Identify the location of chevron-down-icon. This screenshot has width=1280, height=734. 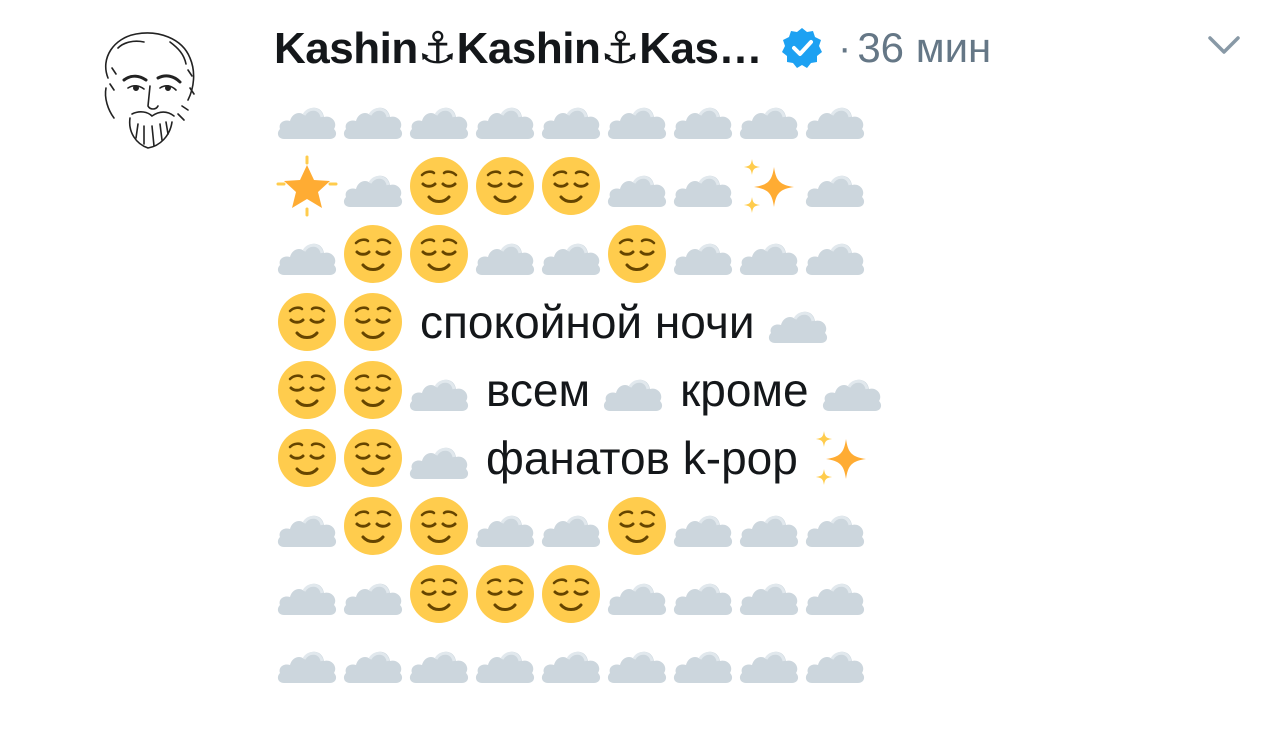
(1224, 45).